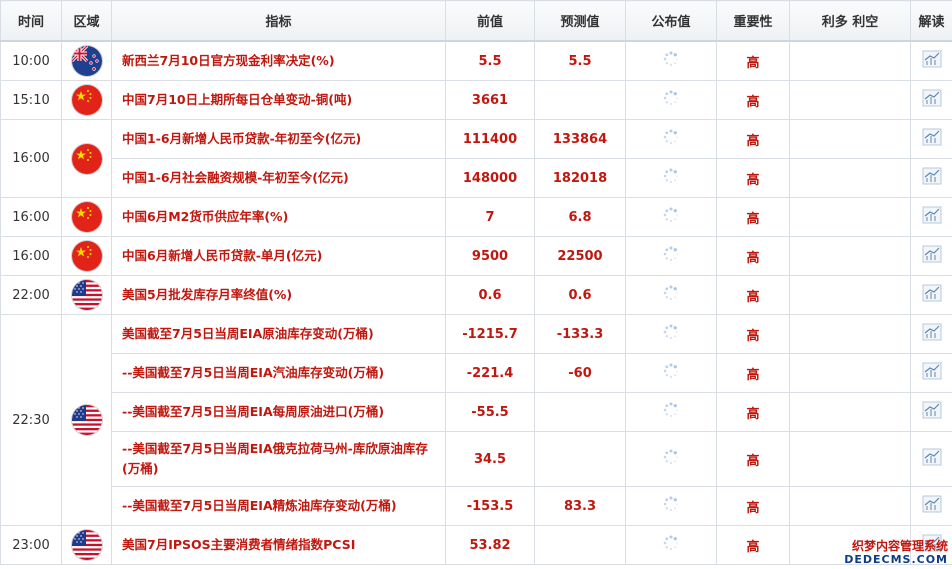  What do you see at coordinates (580, 139) in the screenshot?
I see `forecast-value: 133864` at bounding box center [580, 139].